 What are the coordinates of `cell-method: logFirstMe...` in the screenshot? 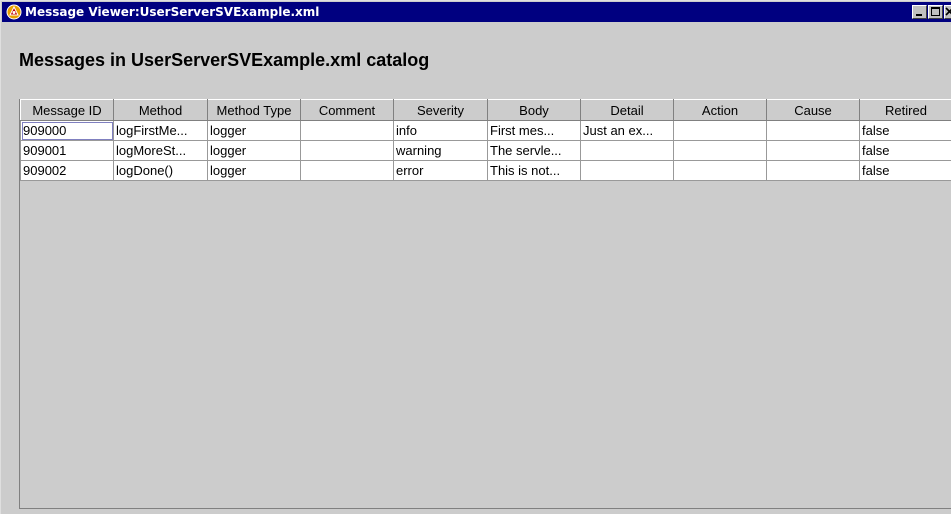 It's located at (160, 130).